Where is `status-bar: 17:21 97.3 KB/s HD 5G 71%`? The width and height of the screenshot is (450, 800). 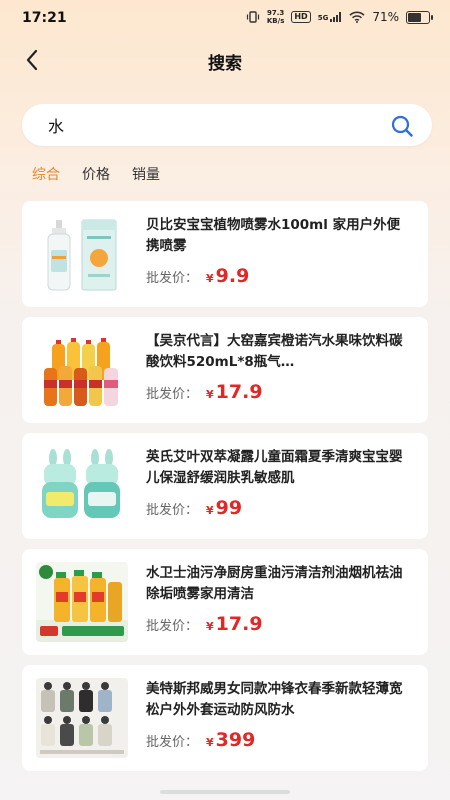 status-bar: 17:21 97.3 KB/s HD 5G 71% is located at coordinates (225, 18).